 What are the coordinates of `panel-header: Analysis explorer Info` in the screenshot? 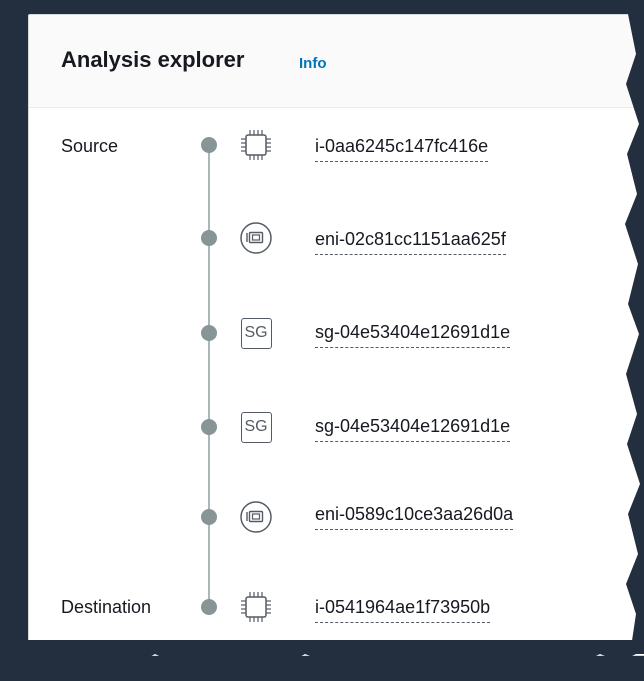 It's located at (336, 61).